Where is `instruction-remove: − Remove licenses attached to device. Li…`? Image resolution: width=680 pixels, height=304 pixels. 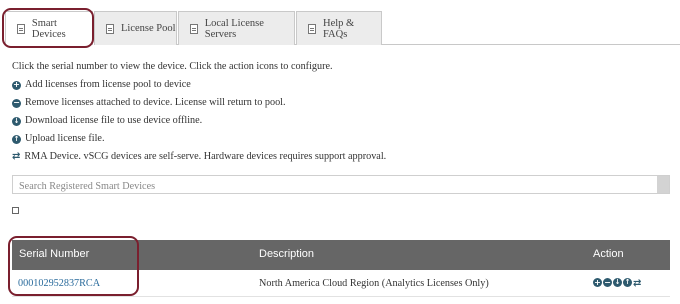
instruction-remove: − Remove licenses attached to device. Li… is located at coordinates (199, 103).